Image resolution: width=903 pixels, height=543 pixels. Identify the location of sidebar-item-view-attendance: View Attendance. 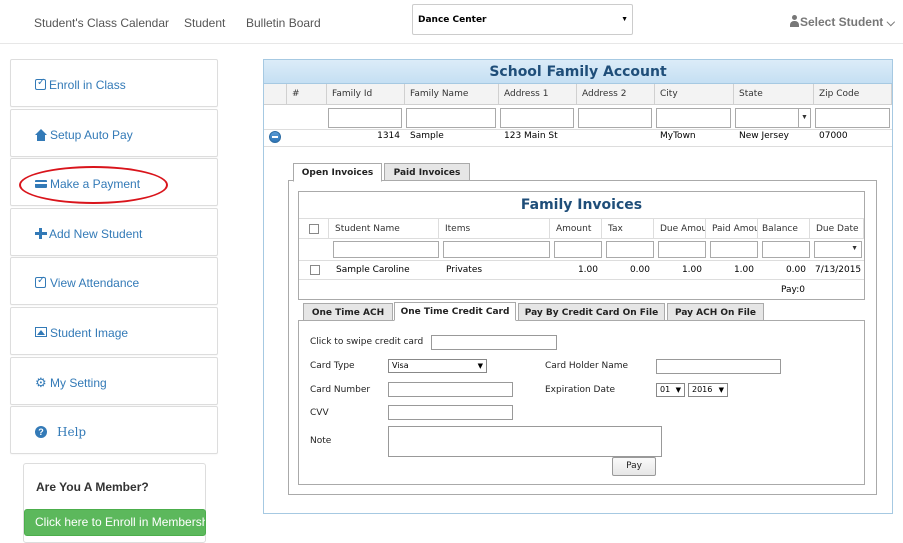
(114, 281).